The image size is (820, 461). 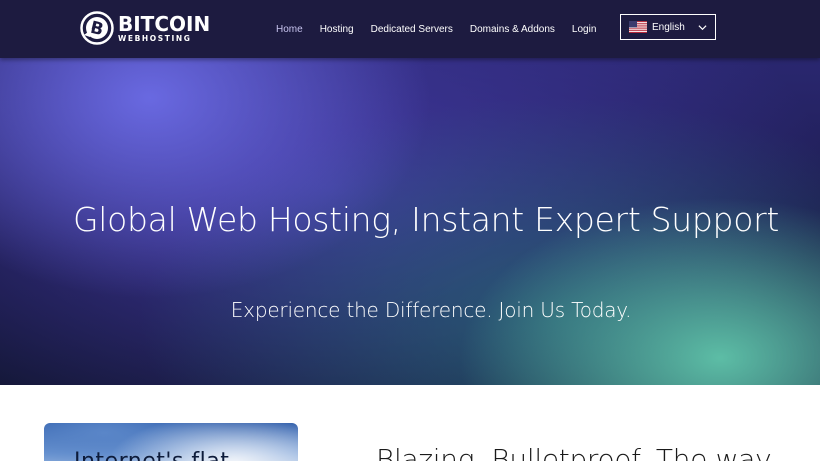 I want to click on logo-subtitle: WEBHOSTING, so click(x=155, y=38).